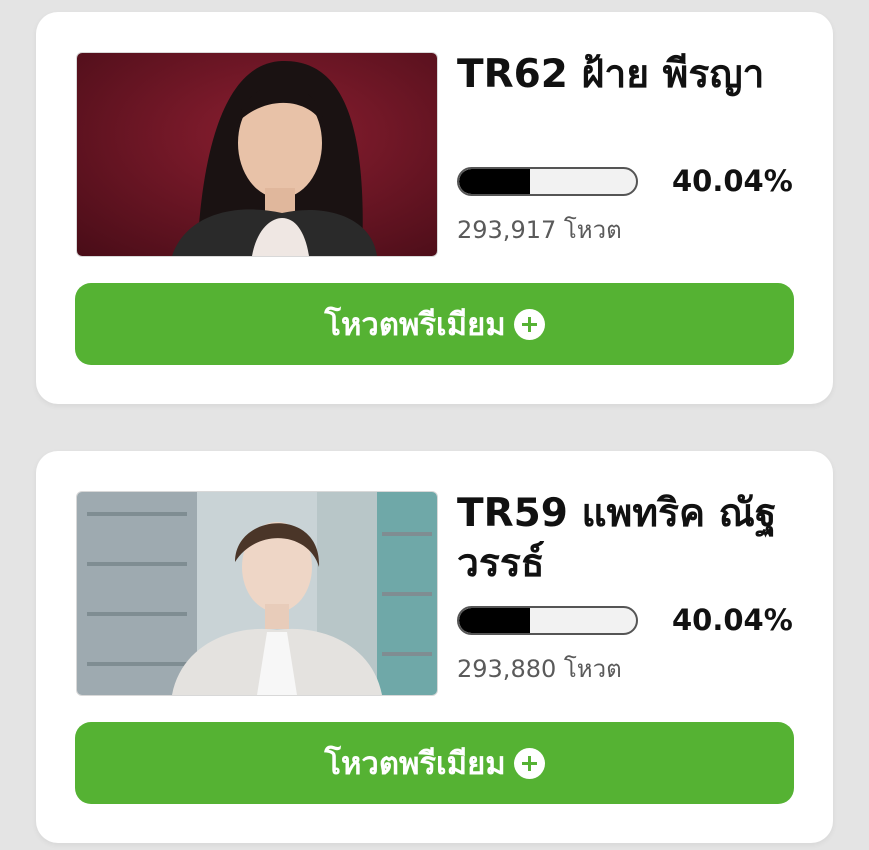  Describe the element at coordinates (539, 669) in the screenshot. I see `vote-count: 293,880 โหวต` at that location.